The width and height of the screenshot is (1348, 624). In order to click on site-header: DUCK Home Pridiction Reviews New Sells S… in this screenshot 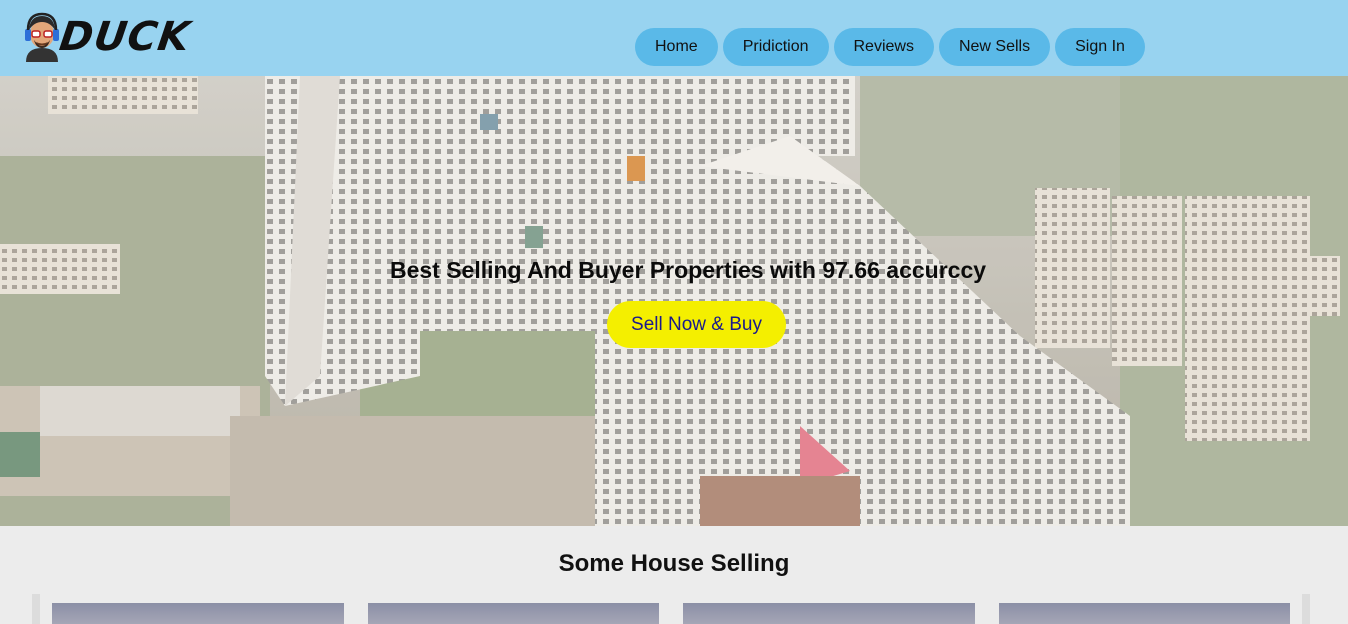, I will do `click(674, 38)`.